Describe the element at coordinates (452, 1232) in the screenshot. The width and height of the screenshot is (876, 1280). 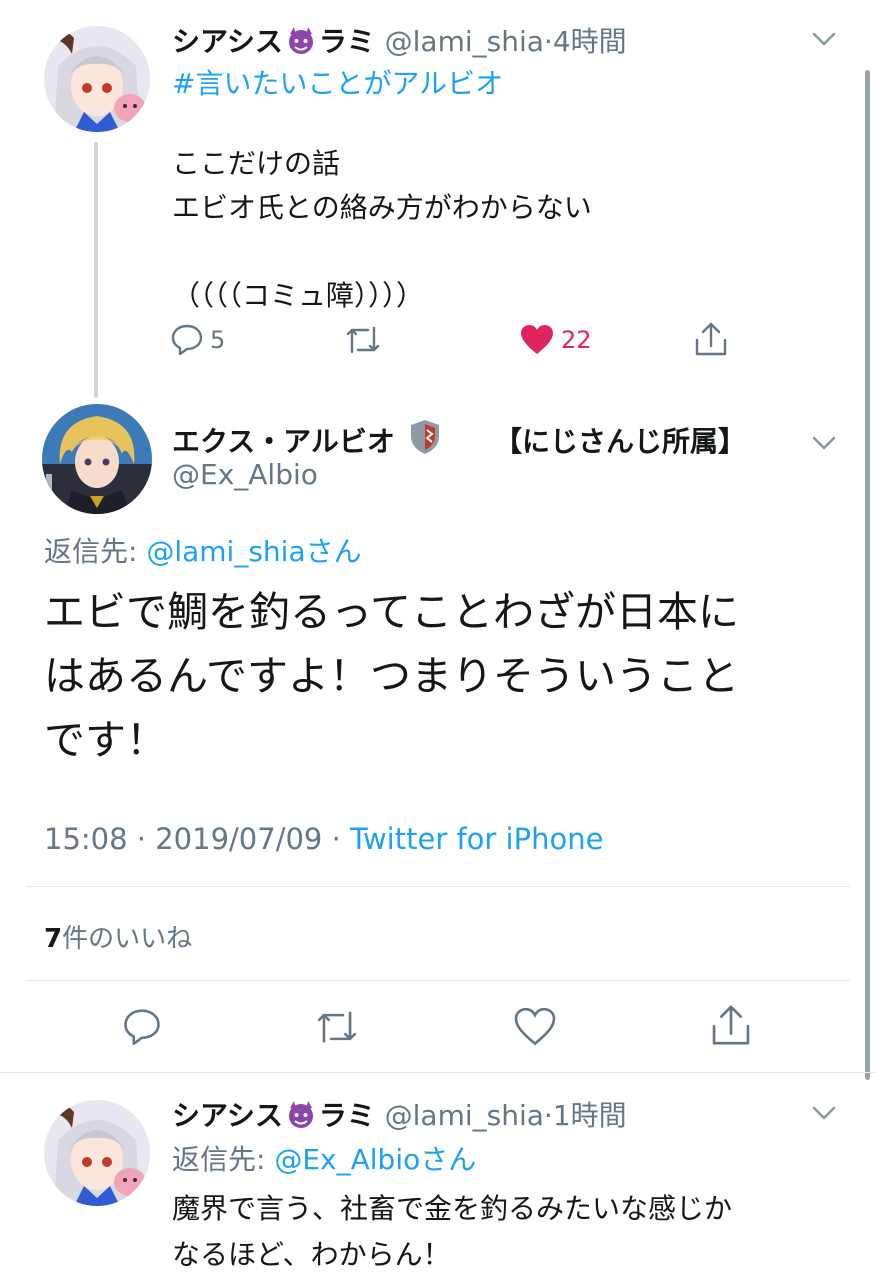
I see `tweet-body: 魔界で言う、社畜で金を釣るみたいな感じか なるほど、わからん！` at that location.